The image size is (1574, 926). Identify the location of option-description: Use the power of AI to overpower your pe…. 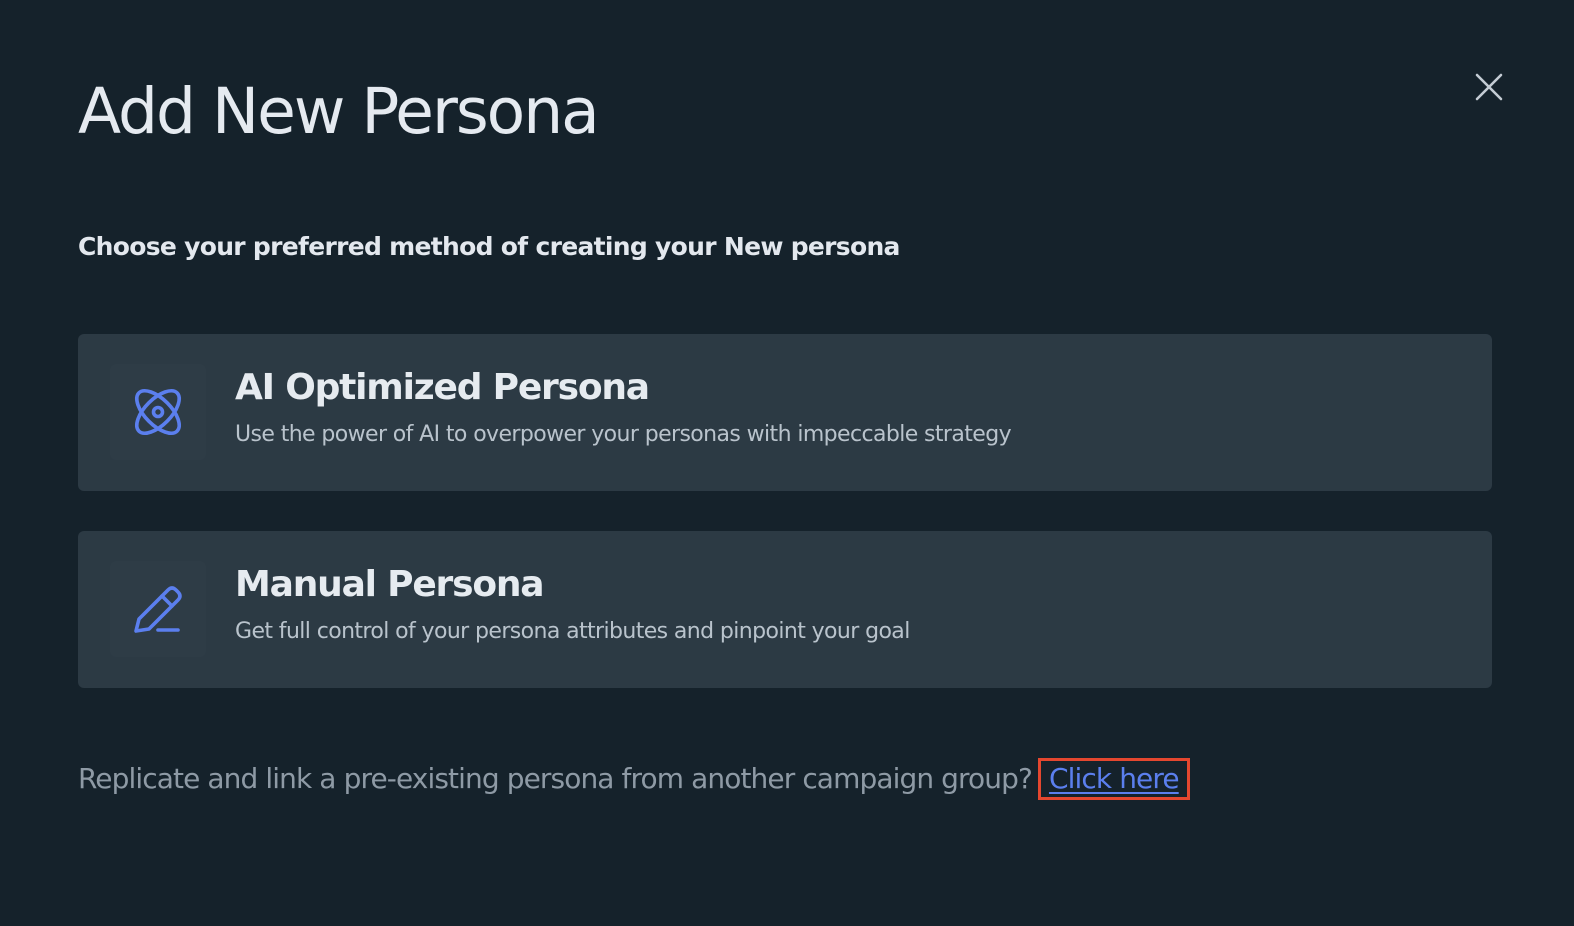
(623, 434).